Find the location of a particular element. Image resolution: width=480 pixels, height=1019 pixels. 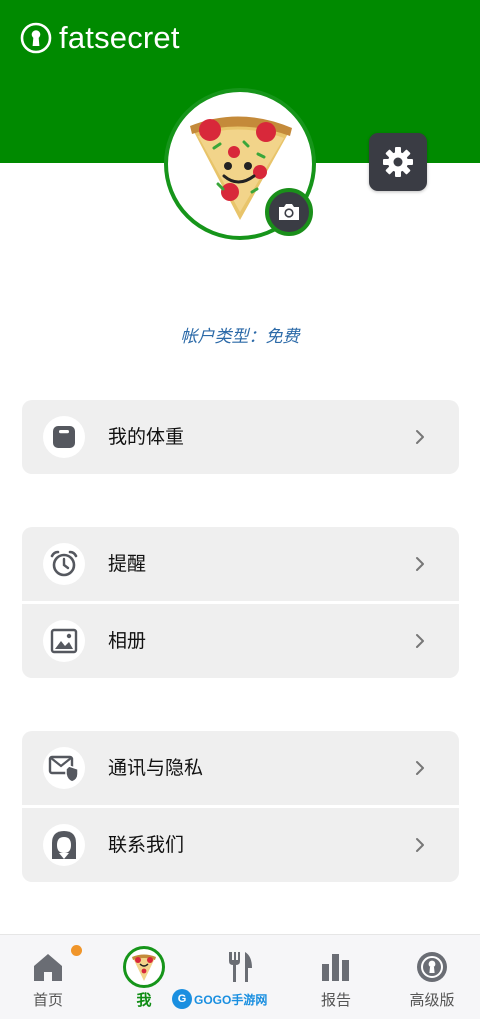

fork-knife-icon is located at coordinates (240, 967).